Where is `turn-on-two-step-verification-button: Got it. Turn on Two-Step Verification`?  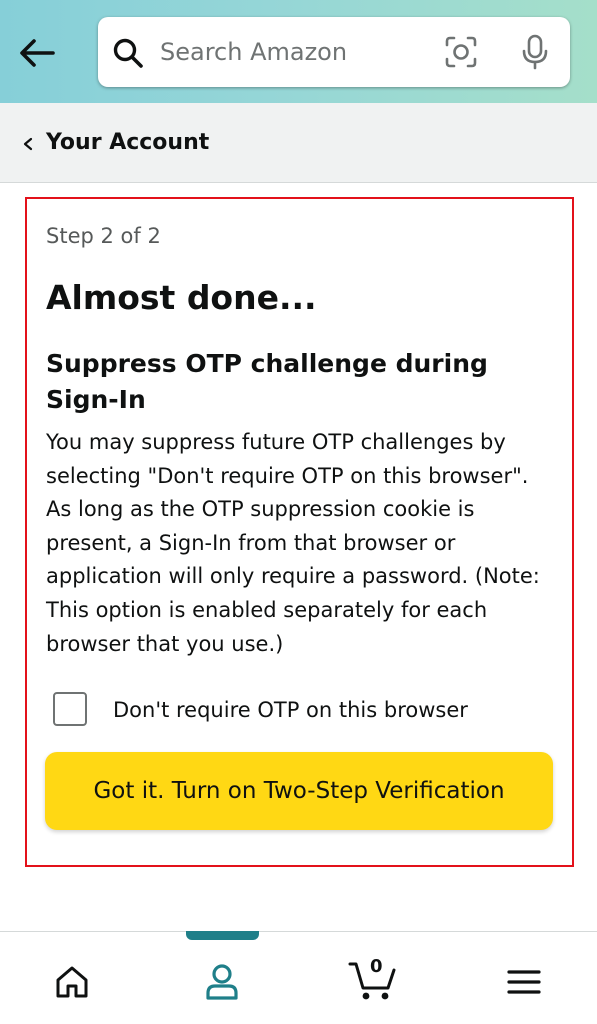
turn-on-two-step-verification-button: Got it. Turn on Two-Step Verification is located at coordinates (299, 791).